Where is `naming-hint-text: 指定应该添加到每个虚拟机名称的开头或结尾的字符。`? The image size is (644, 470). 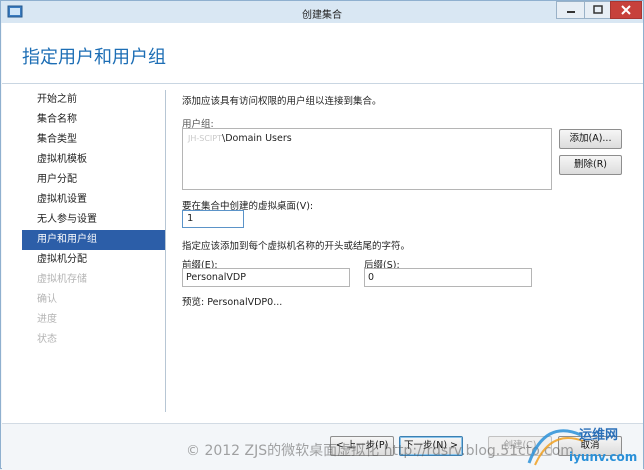
naming-hint-text: 指定应该添加到每个虚拟机名称的开头或结尾的字符。 is located at coordinates (296, 246).